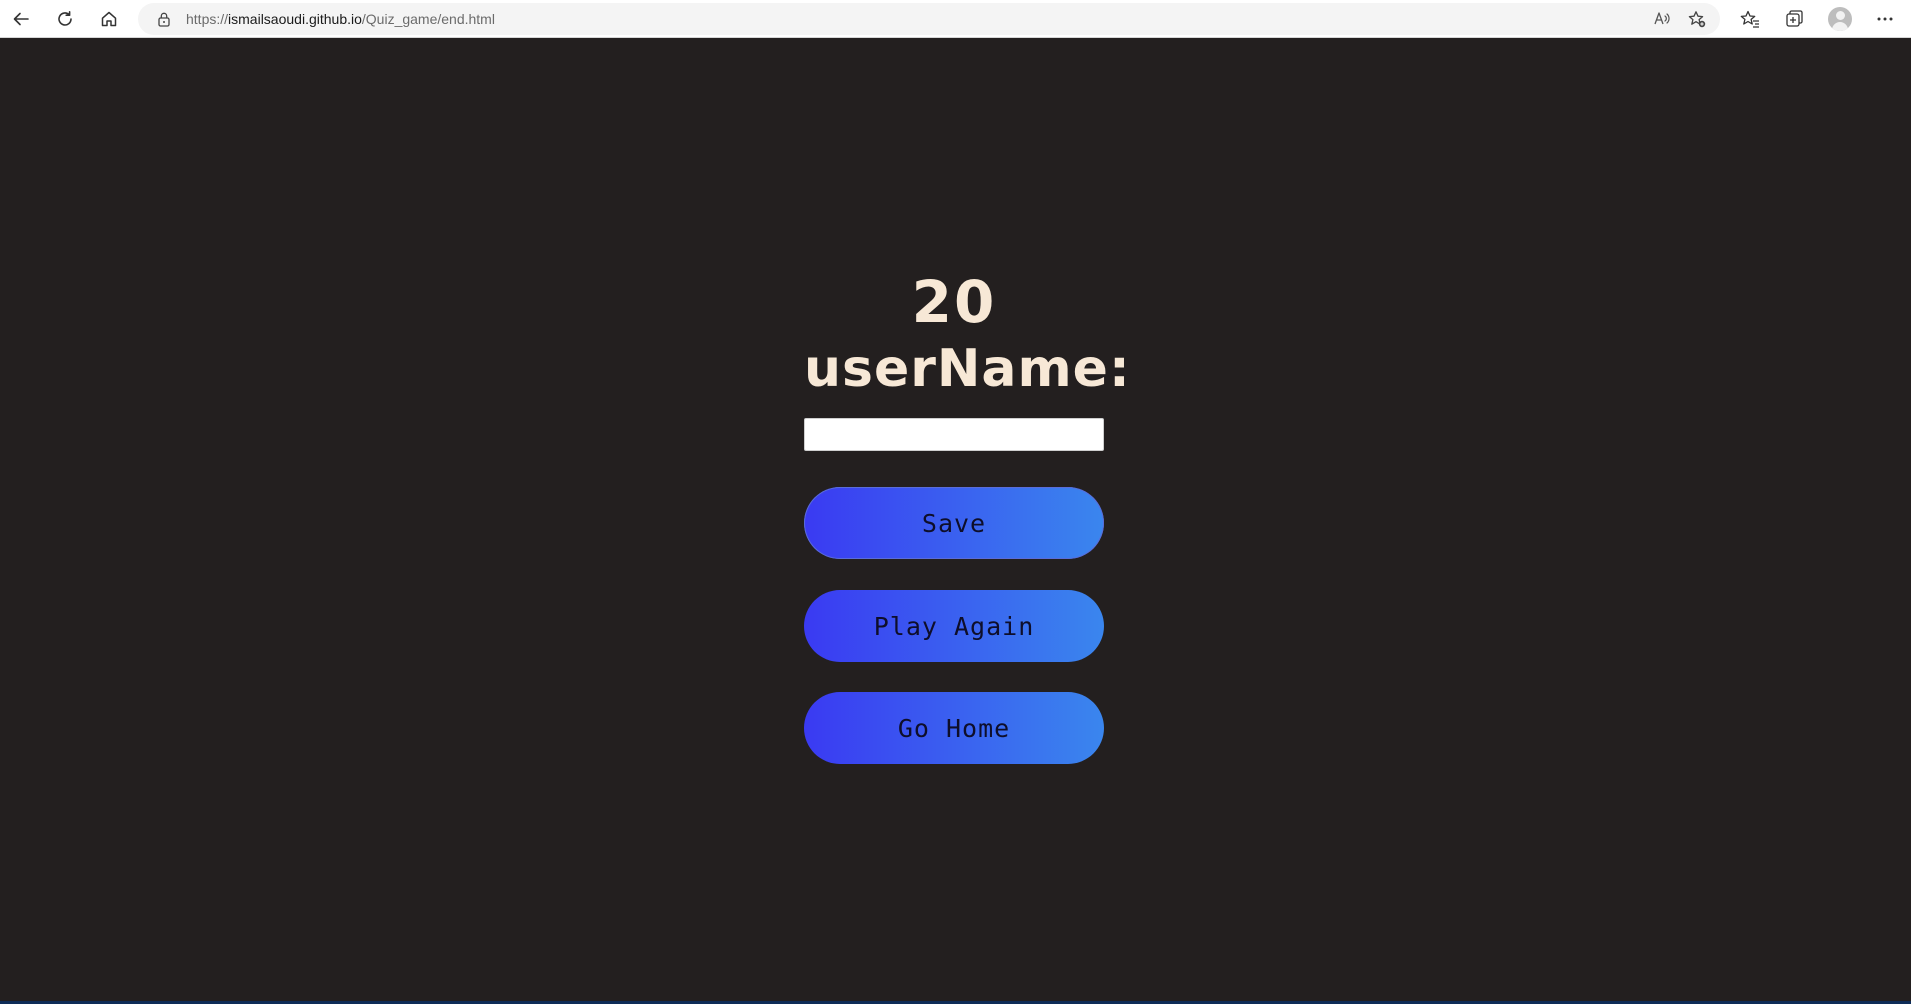 The height and width of the screenshot is (1004, 1911). I want to click on go-home-button: Go Home, so click(954, 728).